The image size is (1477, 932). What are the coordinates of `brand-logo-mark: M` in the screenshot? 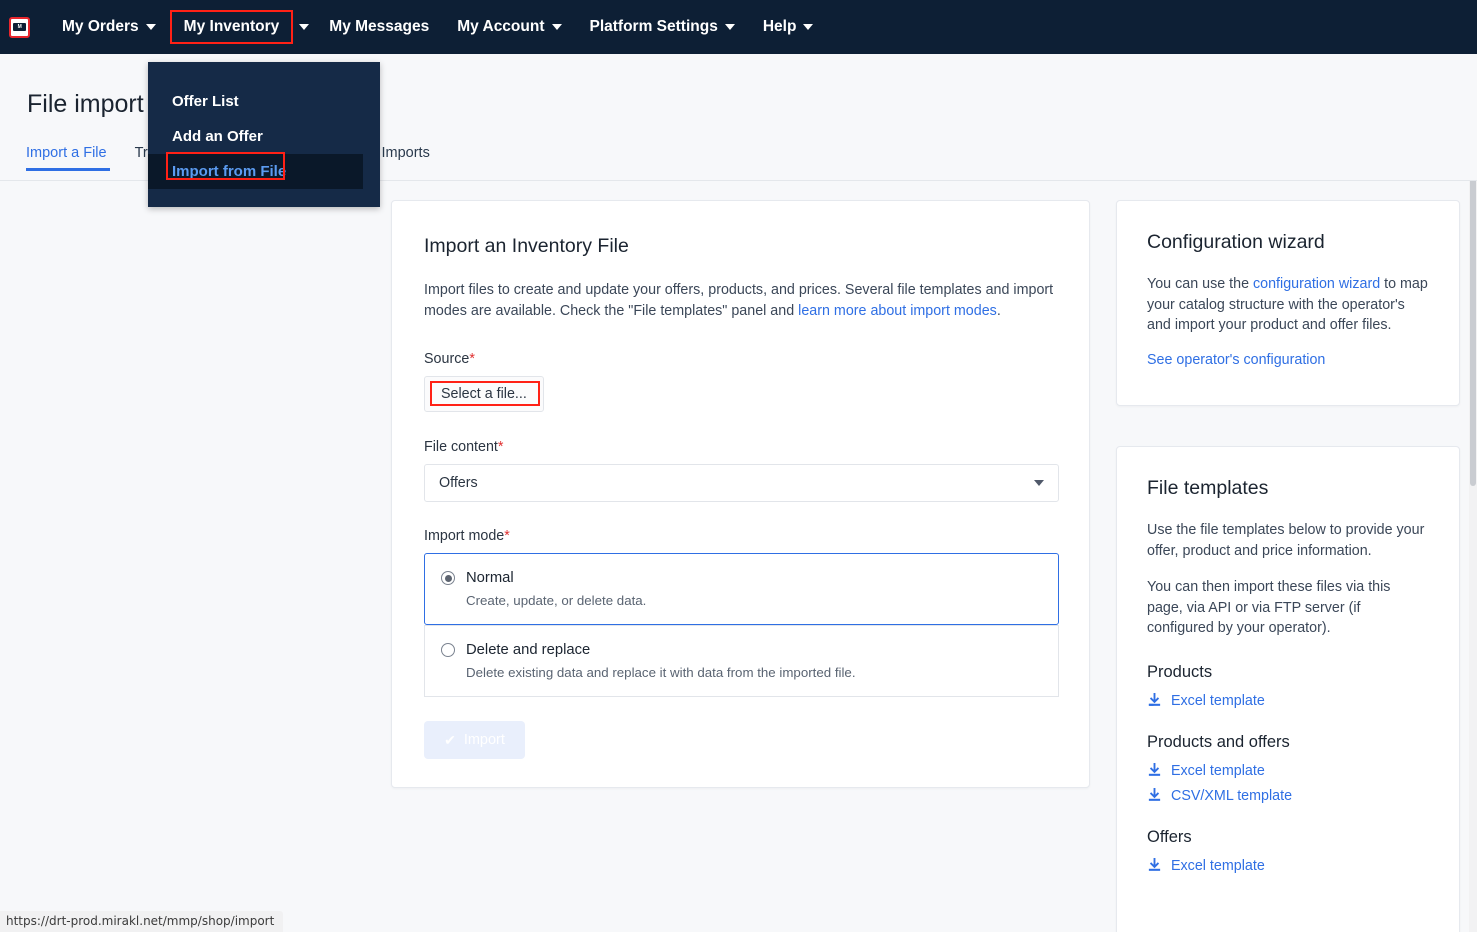 It's located at (19, 27).